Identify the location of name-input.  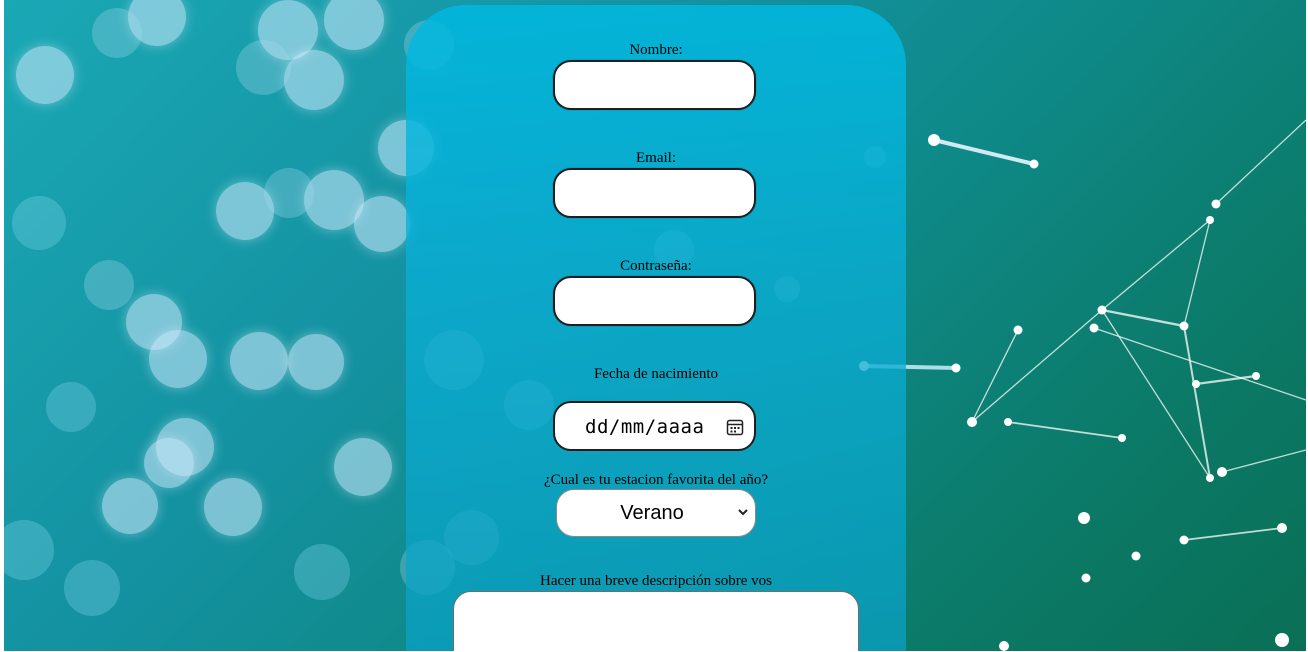
(654, 85).